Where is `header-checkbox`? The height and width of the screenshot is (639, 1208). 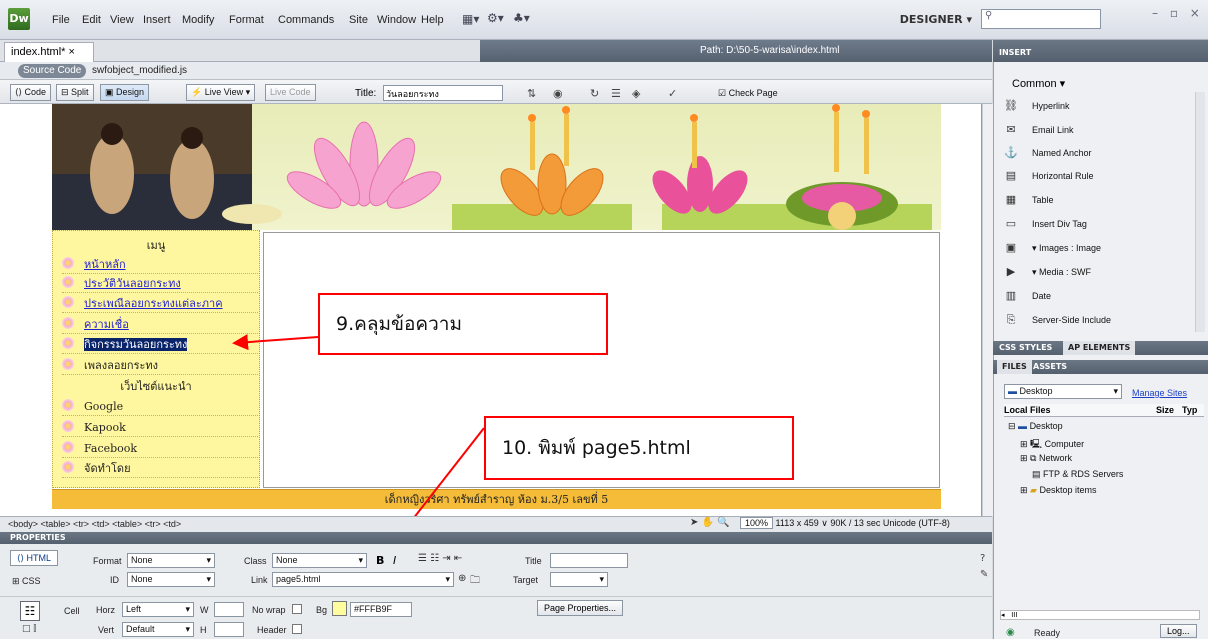
header-checkbox is located at coordinates (297, 629).